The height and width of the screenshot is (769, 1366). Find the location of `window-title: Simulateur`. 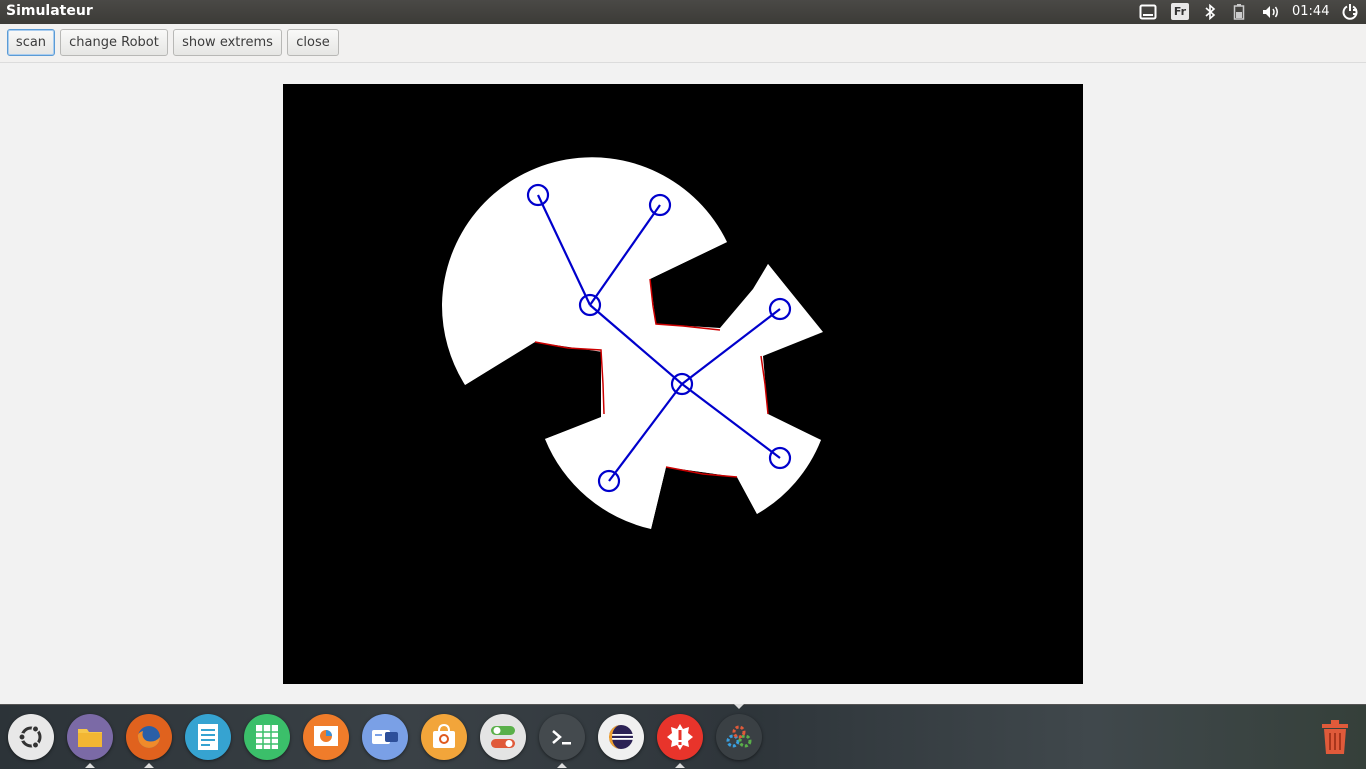

window-title: Simulateur is located at coordinates (49, 11).